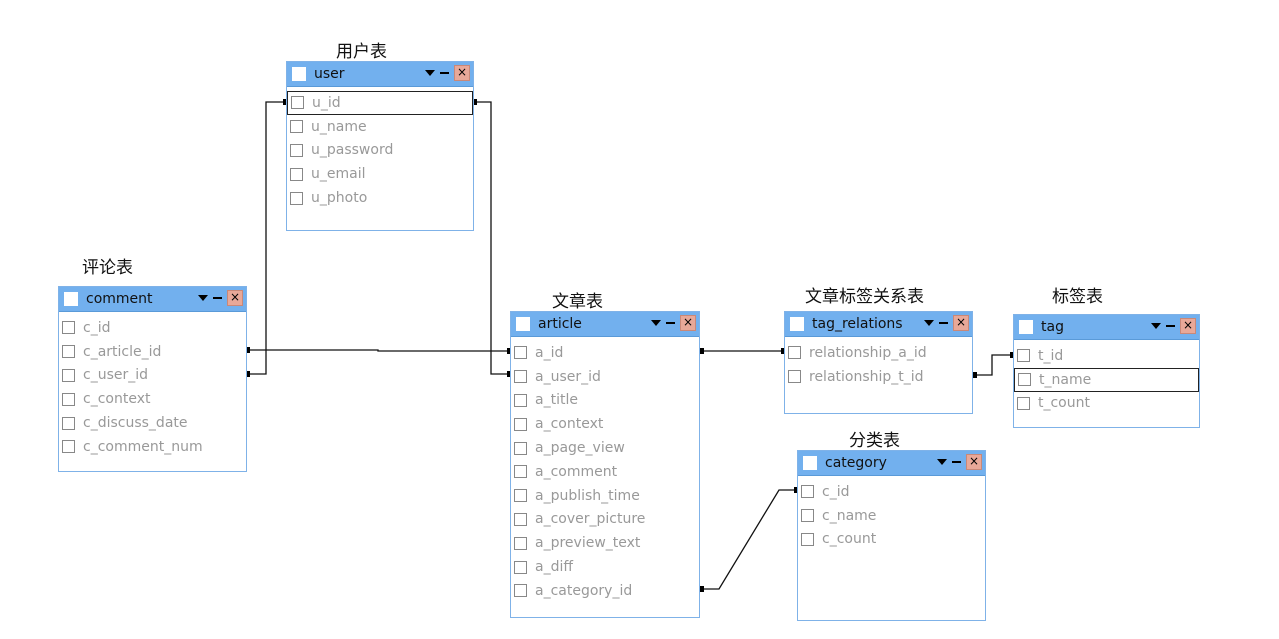 The image size is (1279, 639). Describe the element at coordinates (380, 74) in the screenshot. I see `table-header: user ×` at that location.